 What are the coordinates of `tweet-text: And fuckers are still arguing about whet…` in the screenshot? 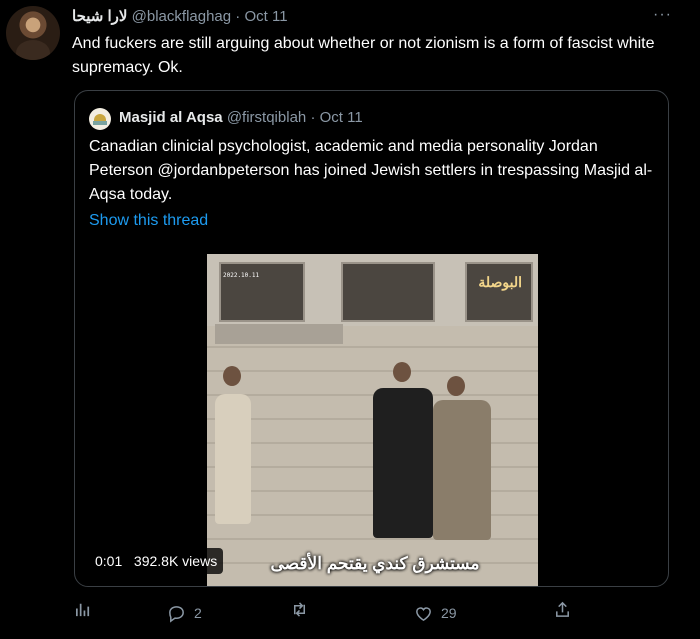 It's located at (363, 55).